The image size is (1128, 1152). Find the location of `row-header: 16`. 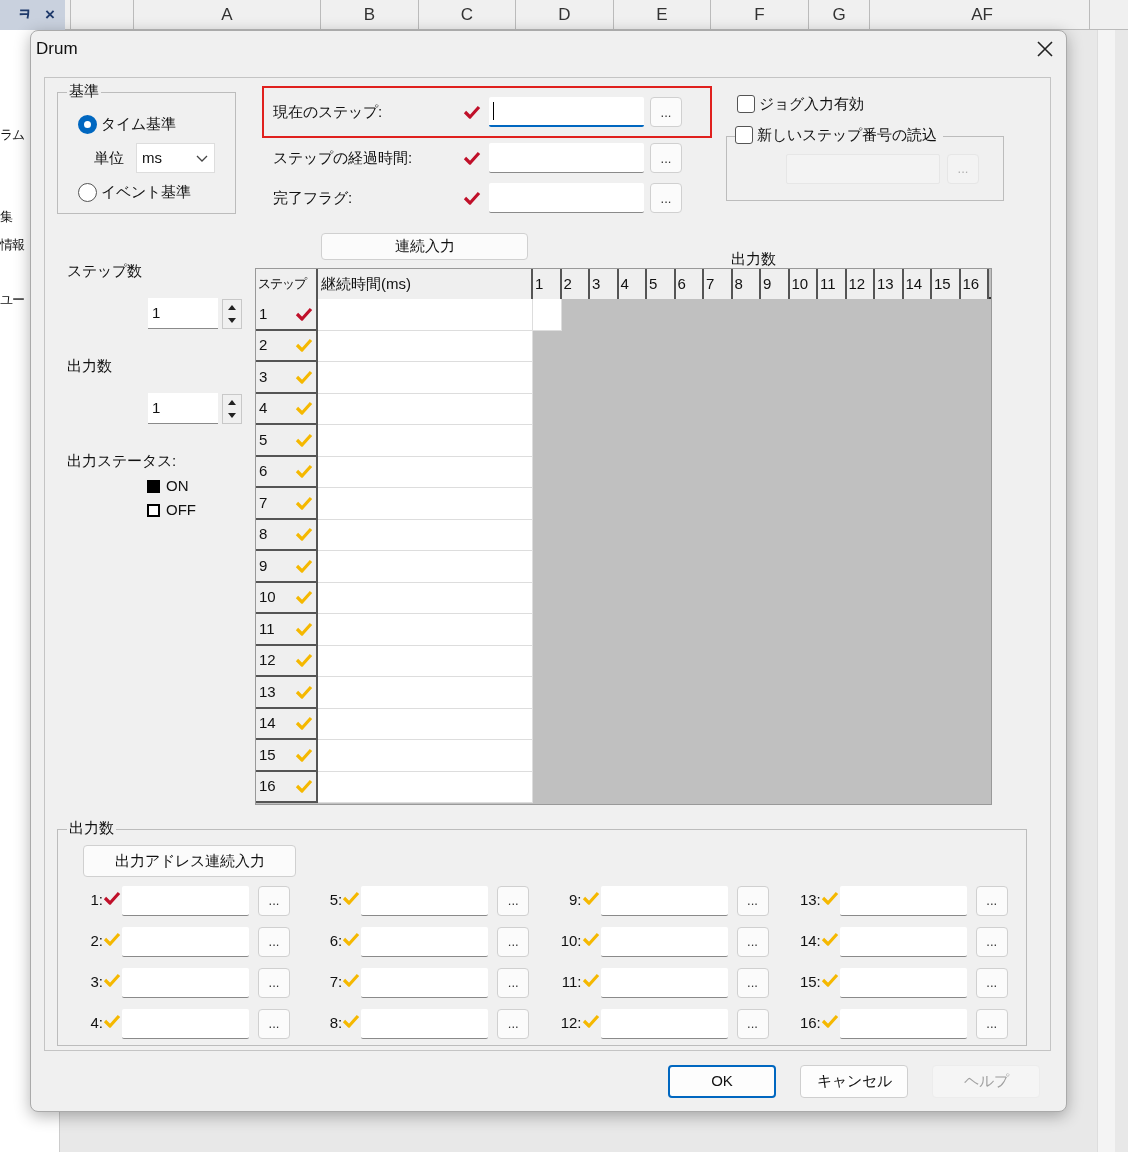

row-header: 16 is located at coordinates (287, 787).